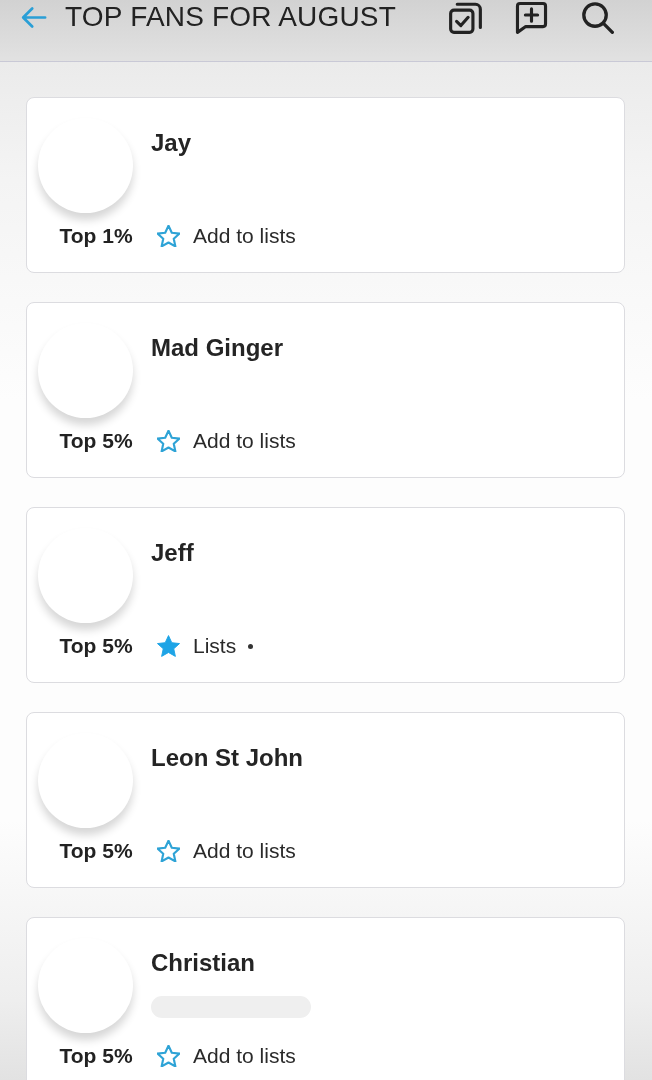  Describe the element at coordinates (531, 17) in the screenshot. I see `message-plus-icon` at that location.